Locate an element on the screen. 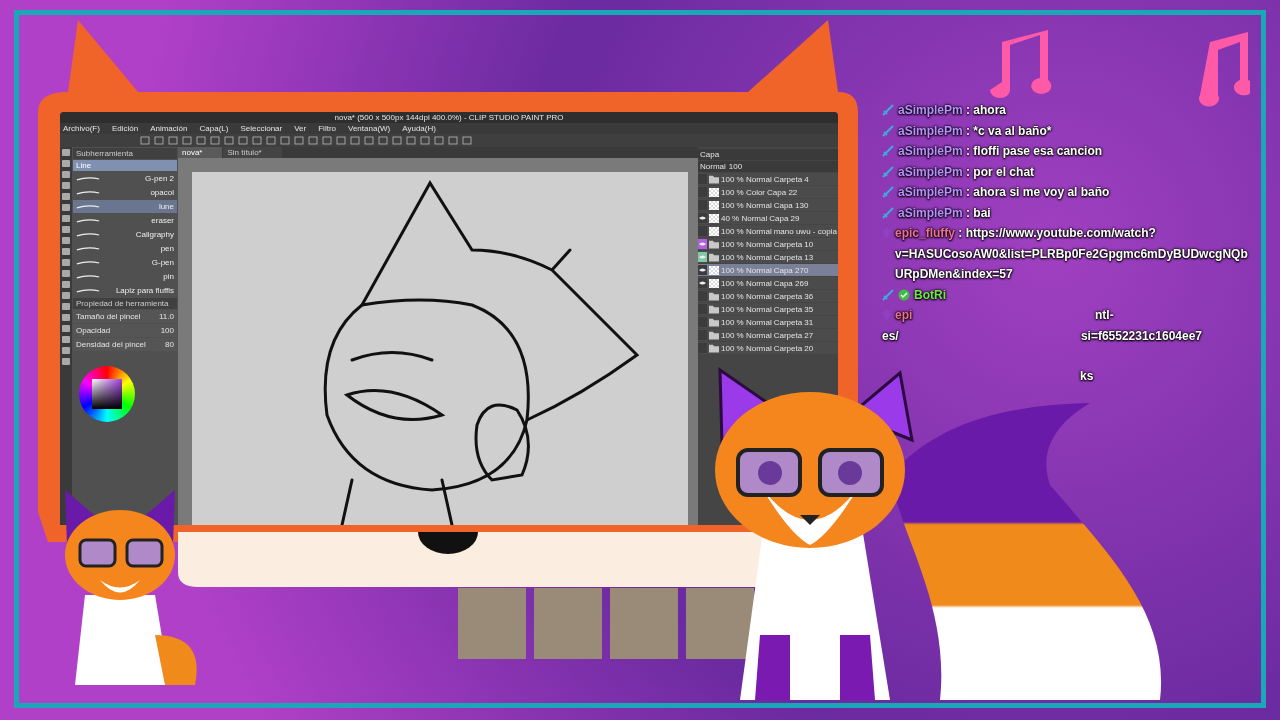 The image size is (1280, 720). layer-row: 100 % Normal Carpeta 27 is located at coordinates (768, 335).